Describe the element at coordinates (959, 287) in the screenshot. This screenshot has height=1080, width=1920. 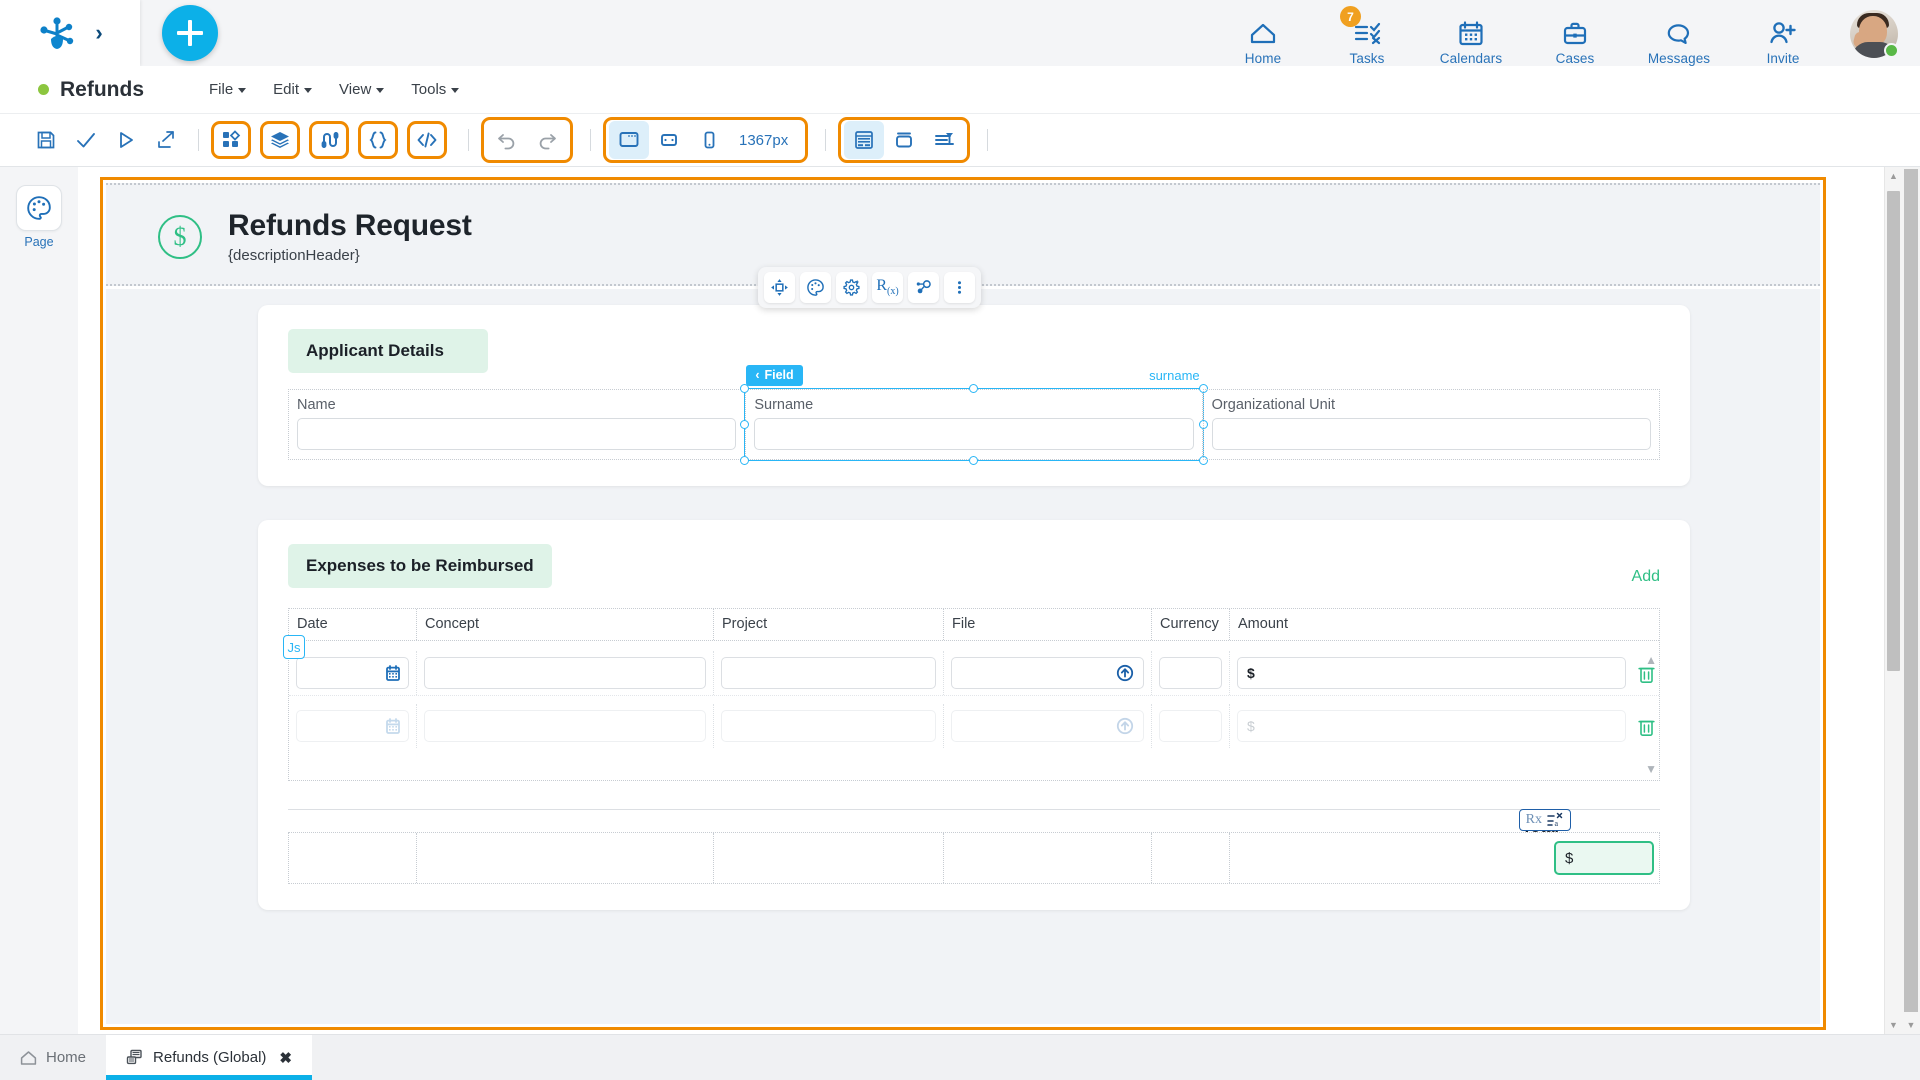
I see `more-vertical-icon` at that location.